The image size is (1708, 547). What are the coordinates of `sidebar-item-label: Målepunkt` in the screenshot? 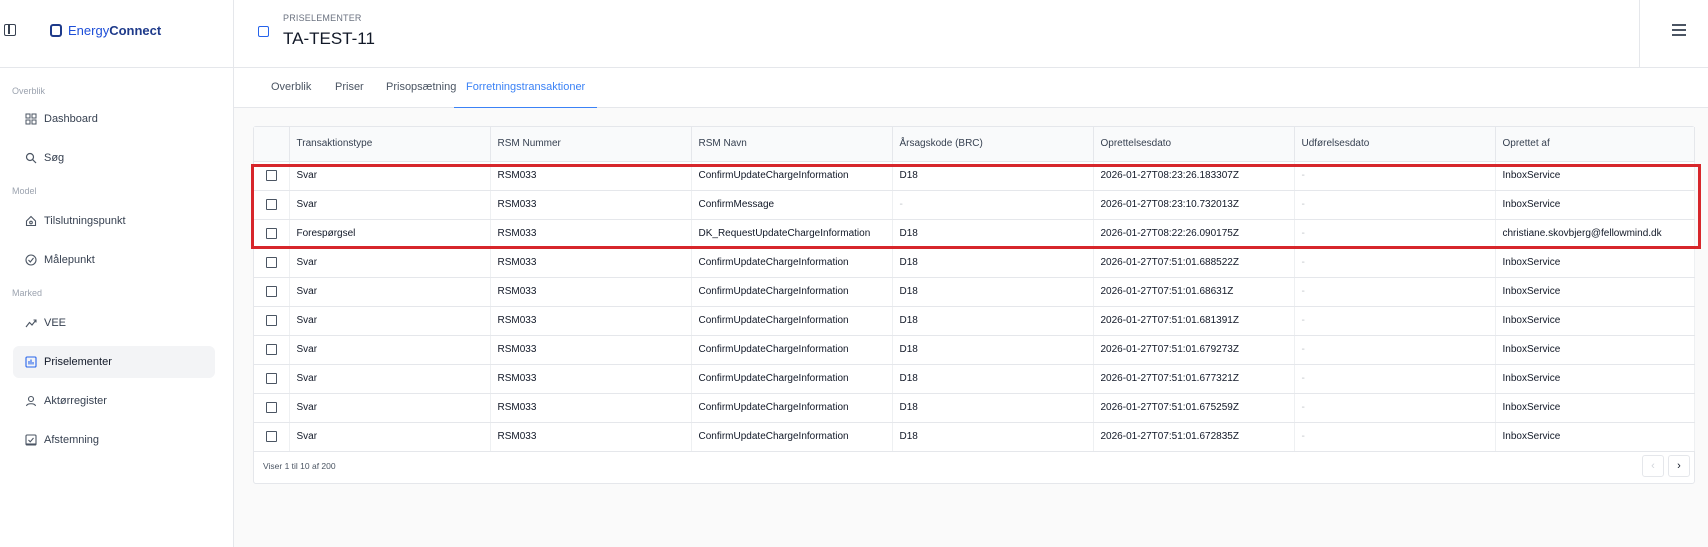 It's located at (69, 260).